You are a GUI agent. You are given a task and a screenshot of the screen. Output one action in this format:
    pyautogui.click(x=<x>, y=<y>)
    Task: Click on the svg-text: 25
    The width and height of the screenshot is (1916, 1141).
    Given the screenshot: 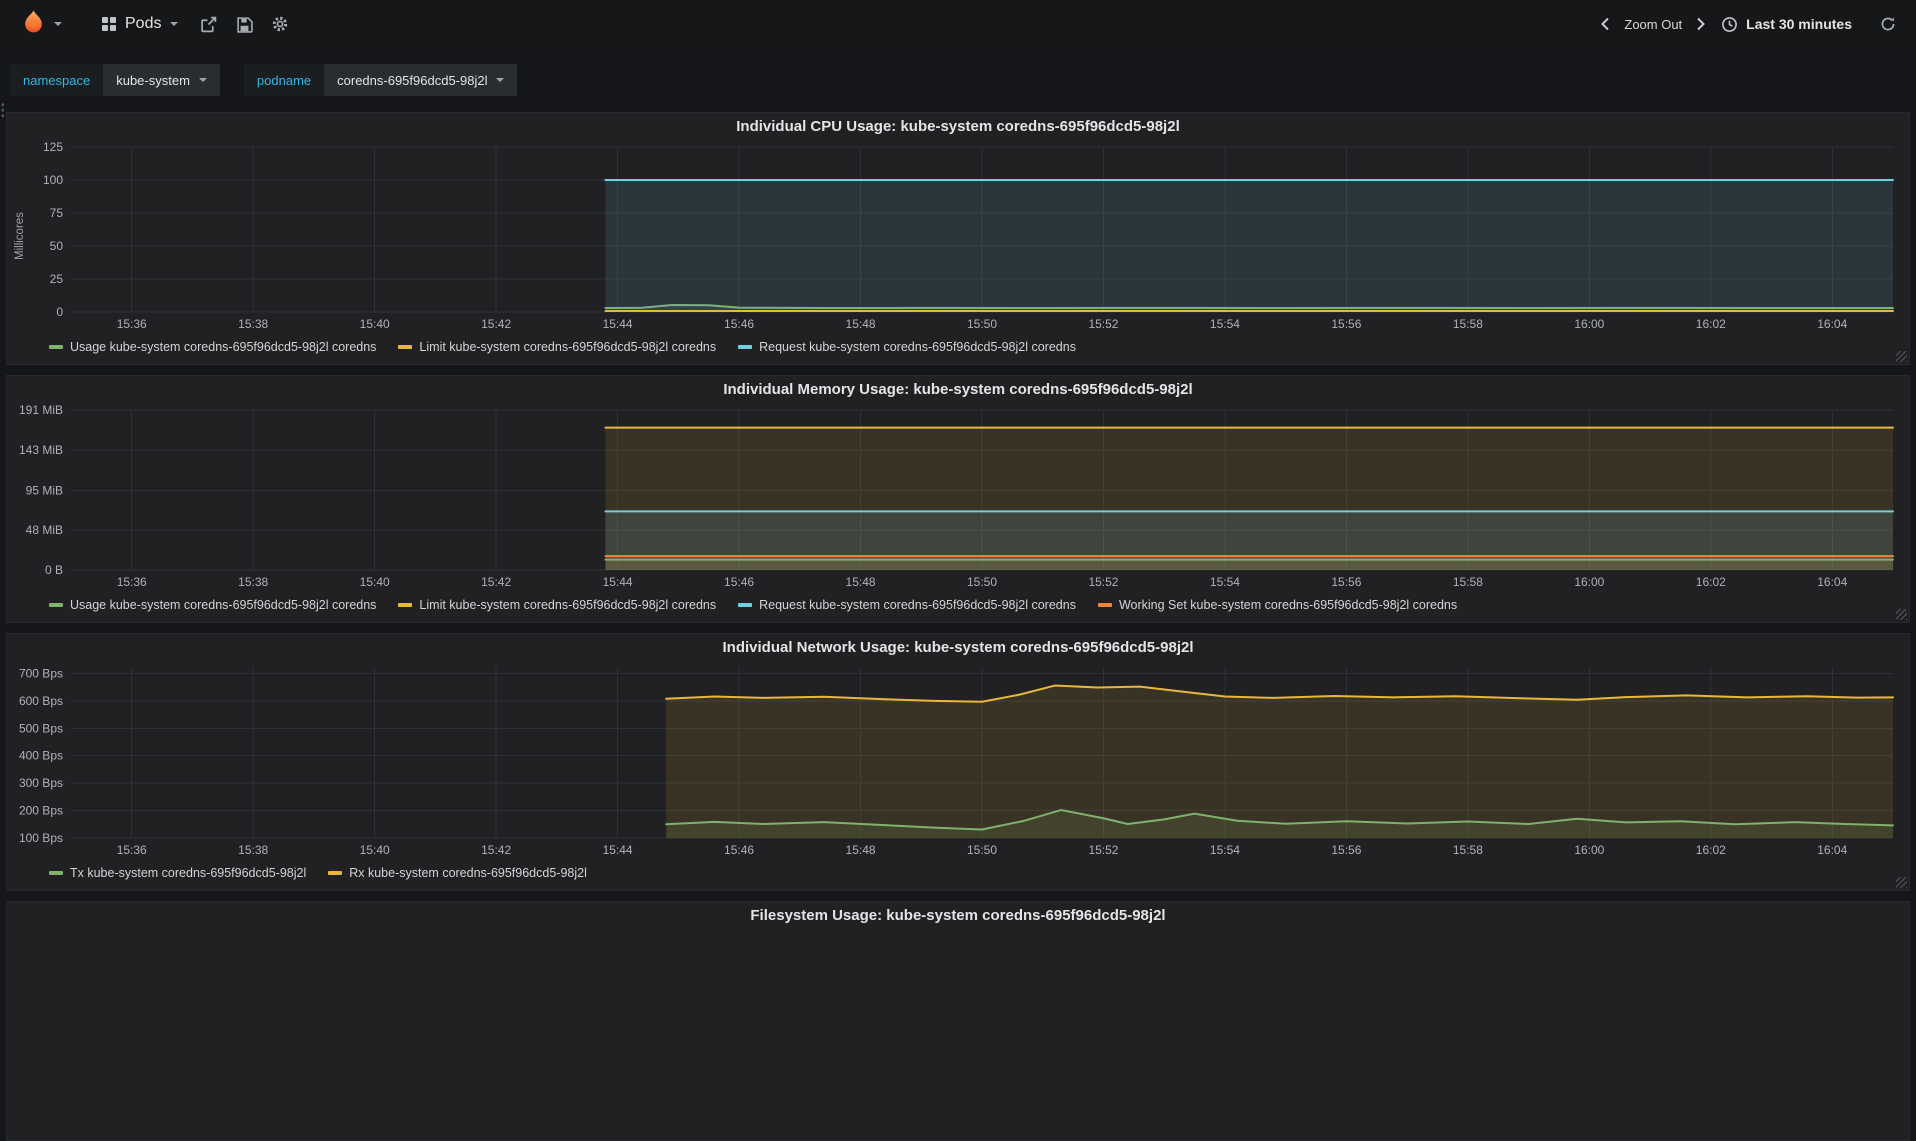 What is the action you would take?
    pyautogui.click(x=57, y=279)
    